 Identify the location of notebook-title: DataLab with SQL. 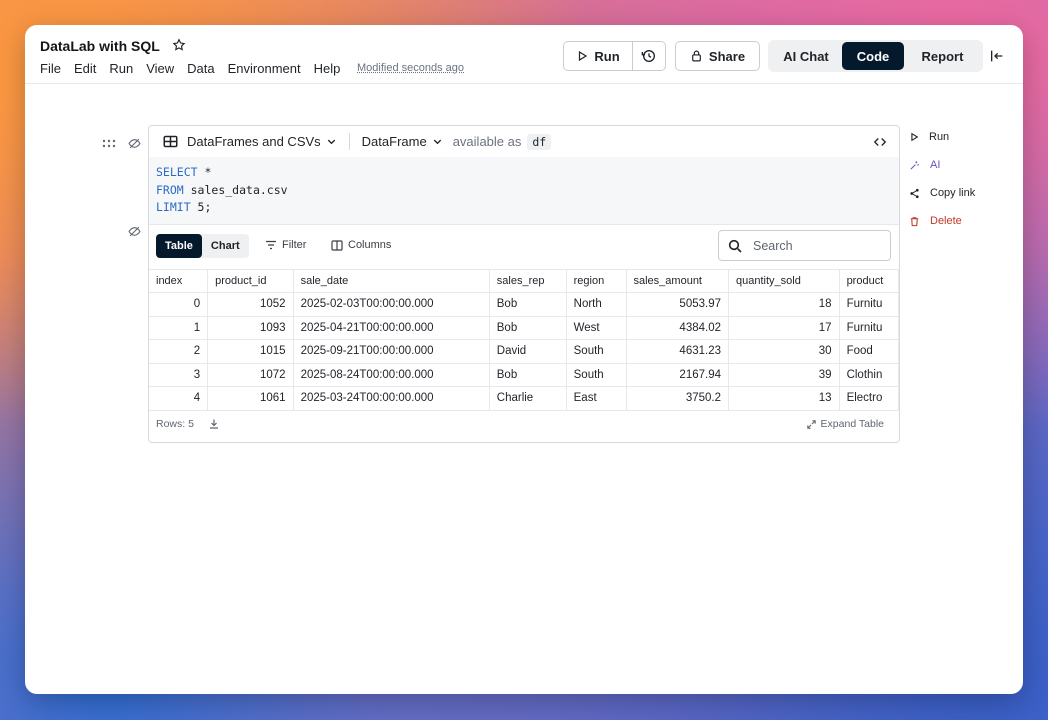
(100, 46).